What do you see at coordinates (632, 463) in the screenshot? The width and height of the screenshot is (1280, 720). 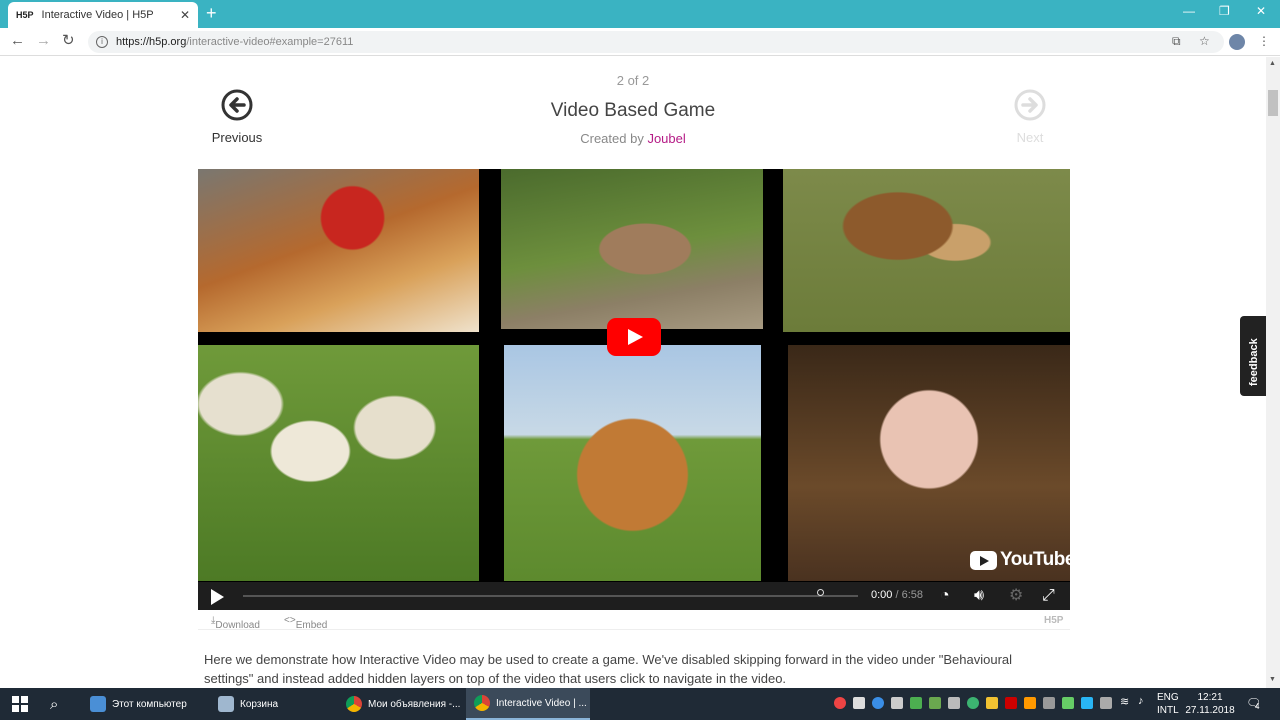 I see `cow-image` at bounding box center [632, 463].